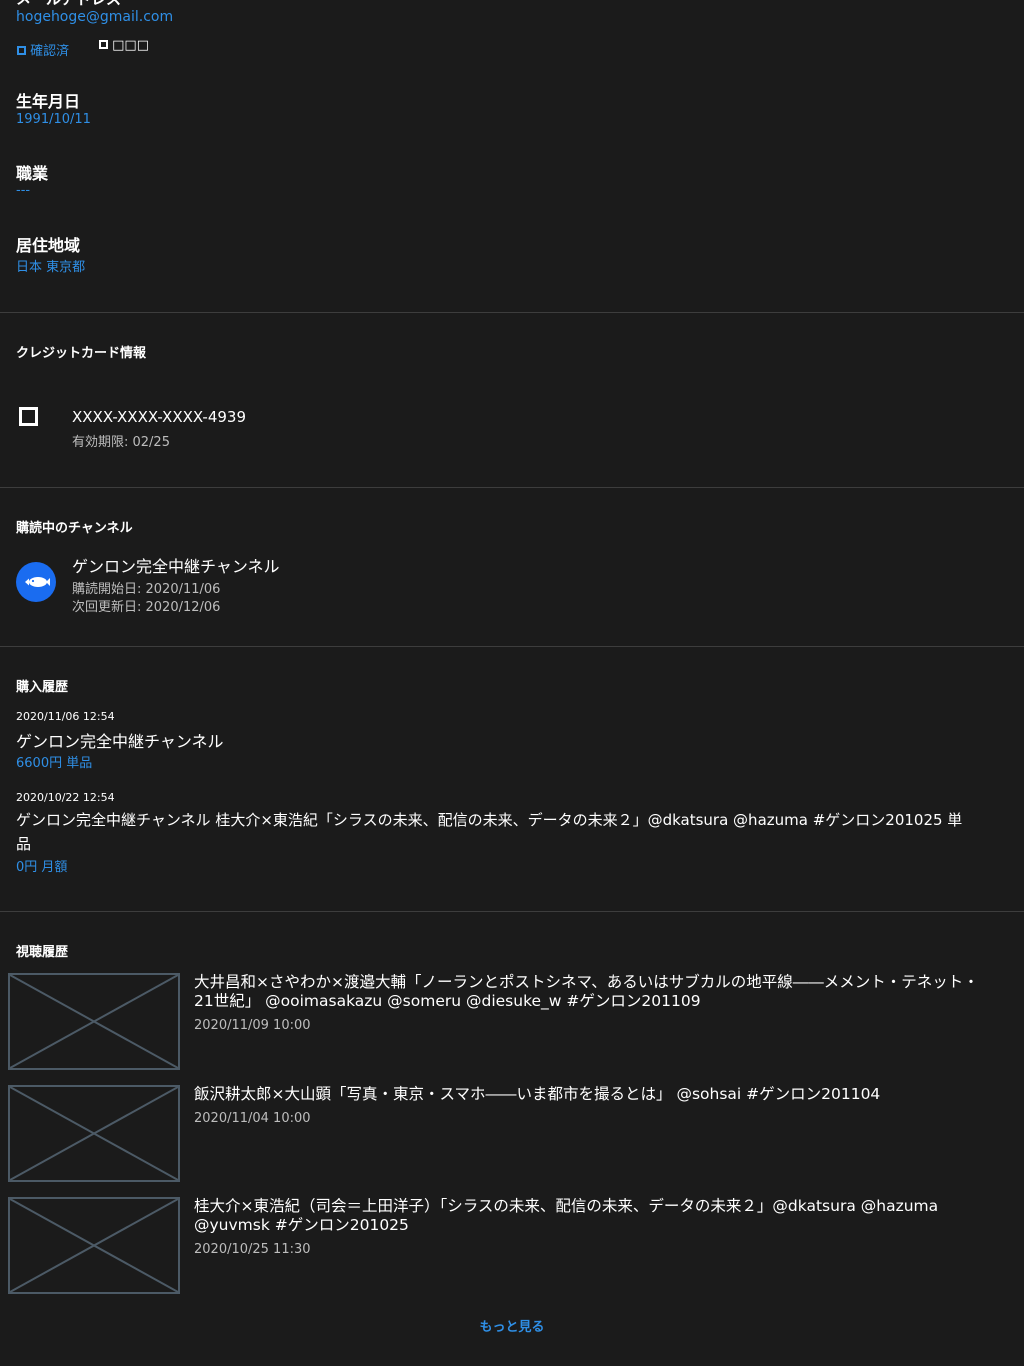  What do you see at coordinates (252, 1025) in the screenshot?
I see `history-date: 2020/11/09 10:00` at bounding box center [252, 1025].